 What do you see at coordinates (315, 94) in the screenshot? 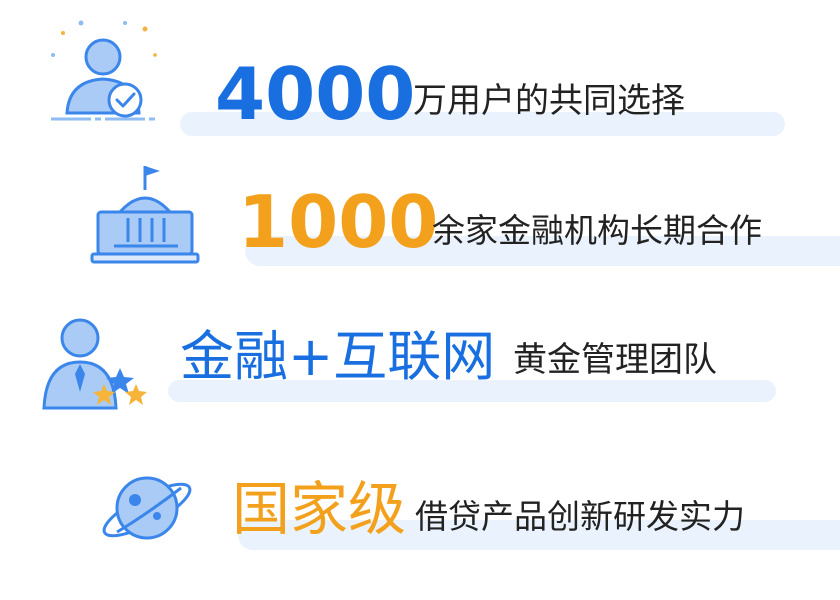
I see `highlight-4000: 4000` at bounding box center [315, 94].